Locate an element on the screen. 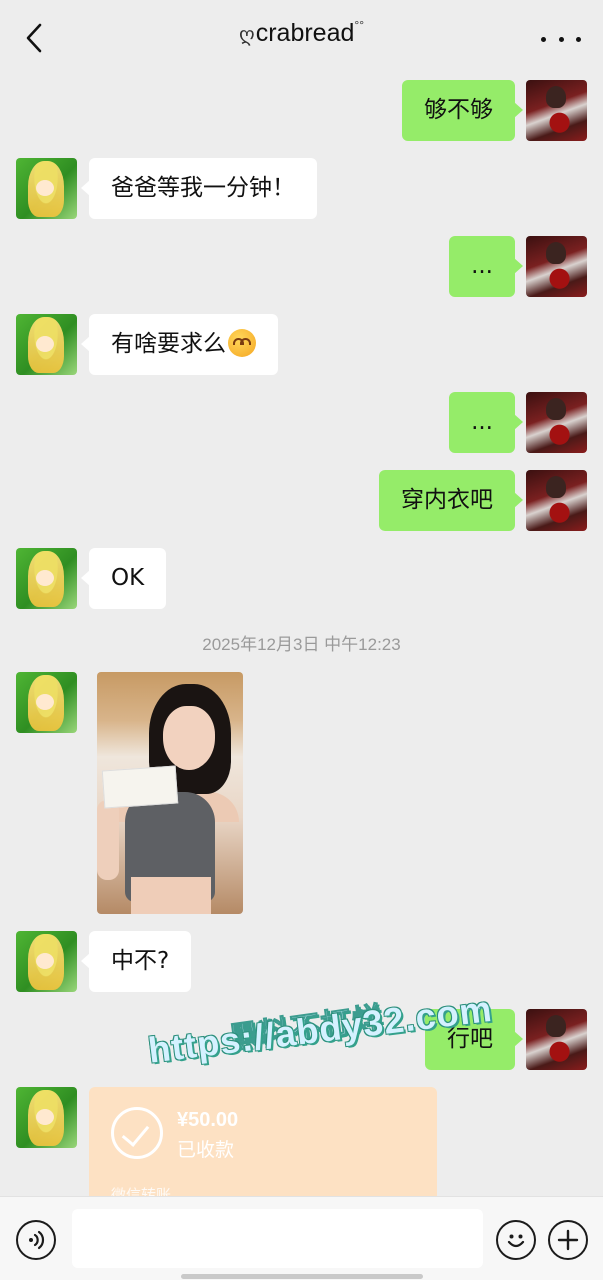 The height and width of the screenshot is (1280, 603). voice-button is located at coordinates (36, 1240).